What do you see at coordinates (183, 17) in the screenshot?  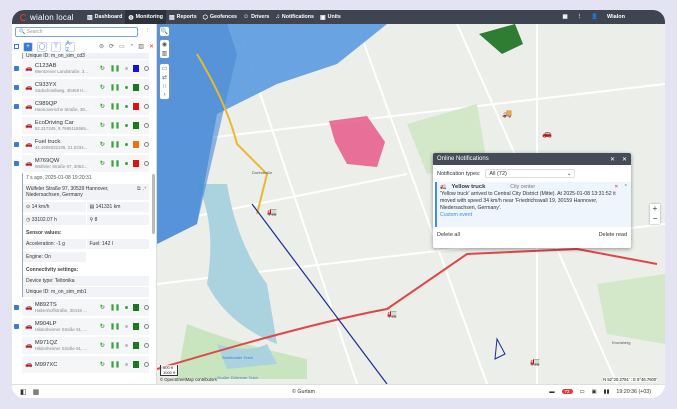 I see `nav-reports: ▤ Reports` at bounding box center [183, 17].